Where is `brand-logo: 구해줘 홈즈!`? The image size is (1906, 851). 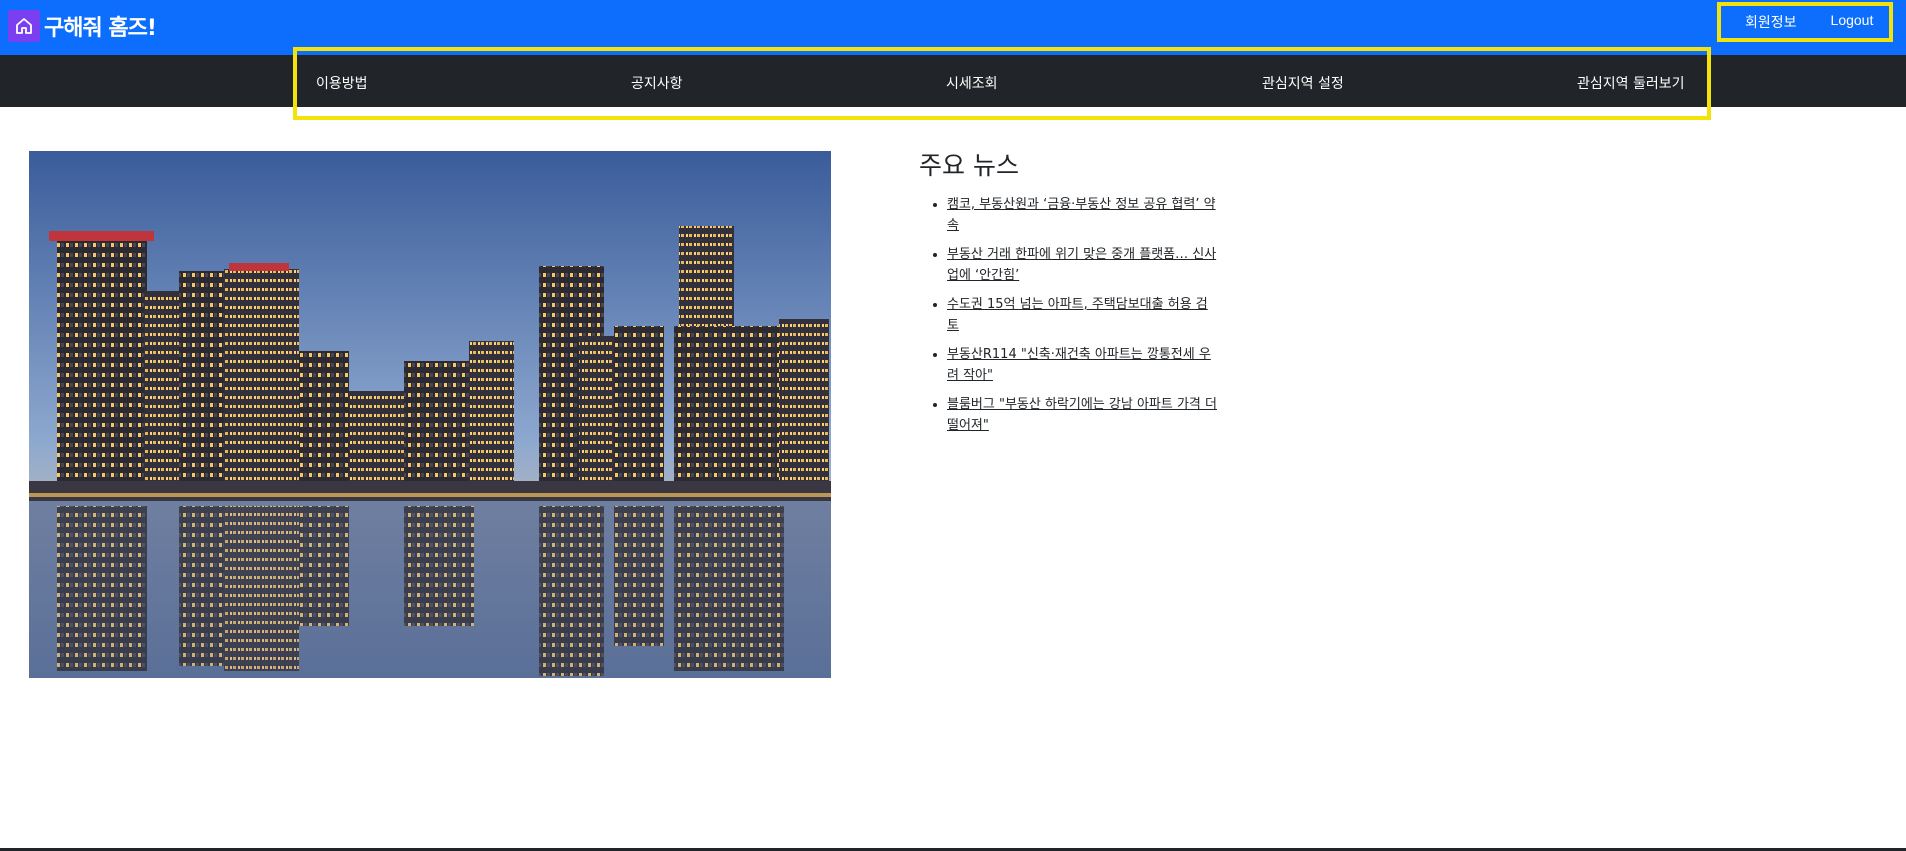 brand-logo: 구해줘 홈즈! is located at coordinates (82, 26).